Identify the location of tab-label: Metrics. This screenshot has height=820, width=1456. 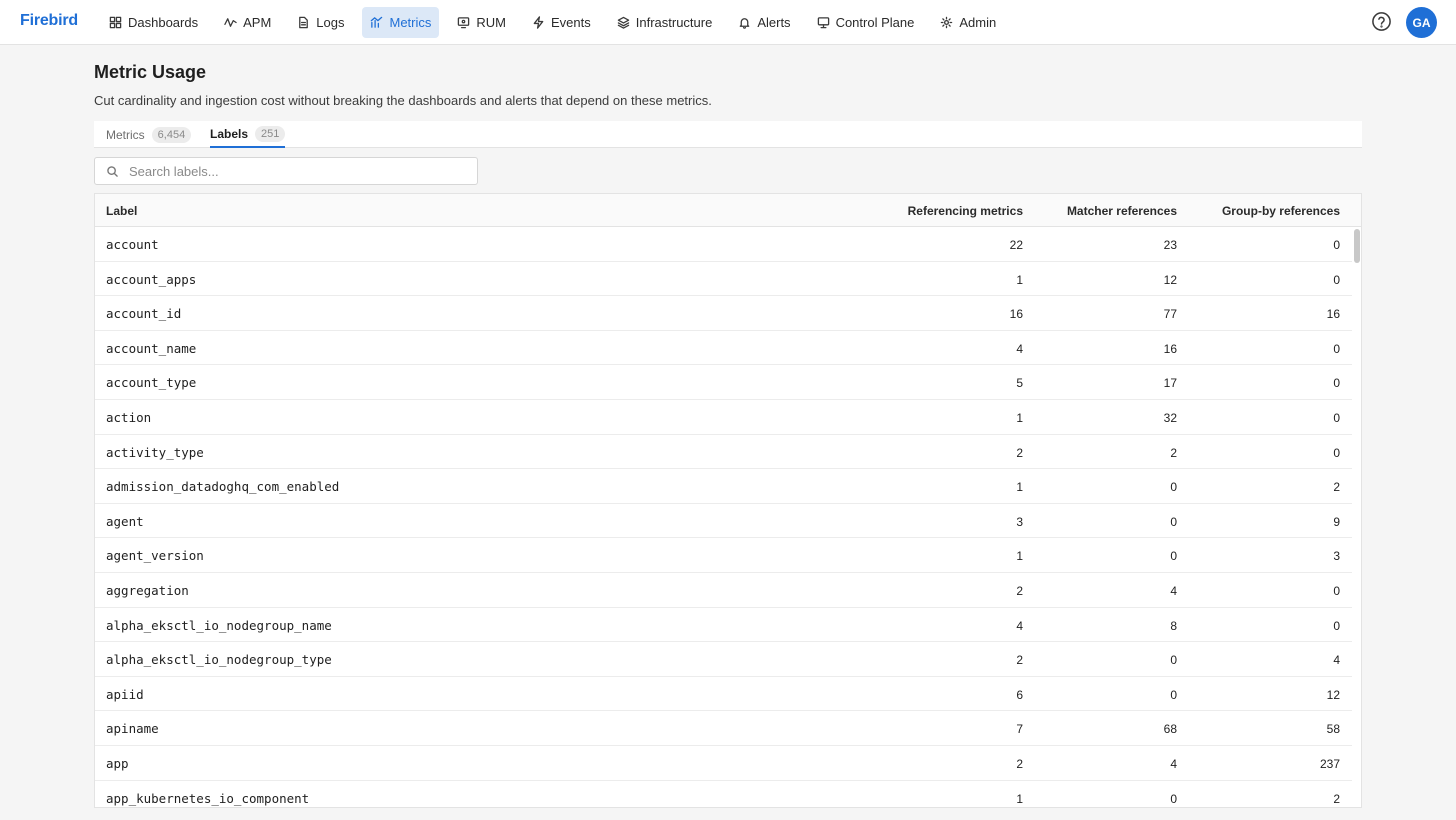
(125, 134).